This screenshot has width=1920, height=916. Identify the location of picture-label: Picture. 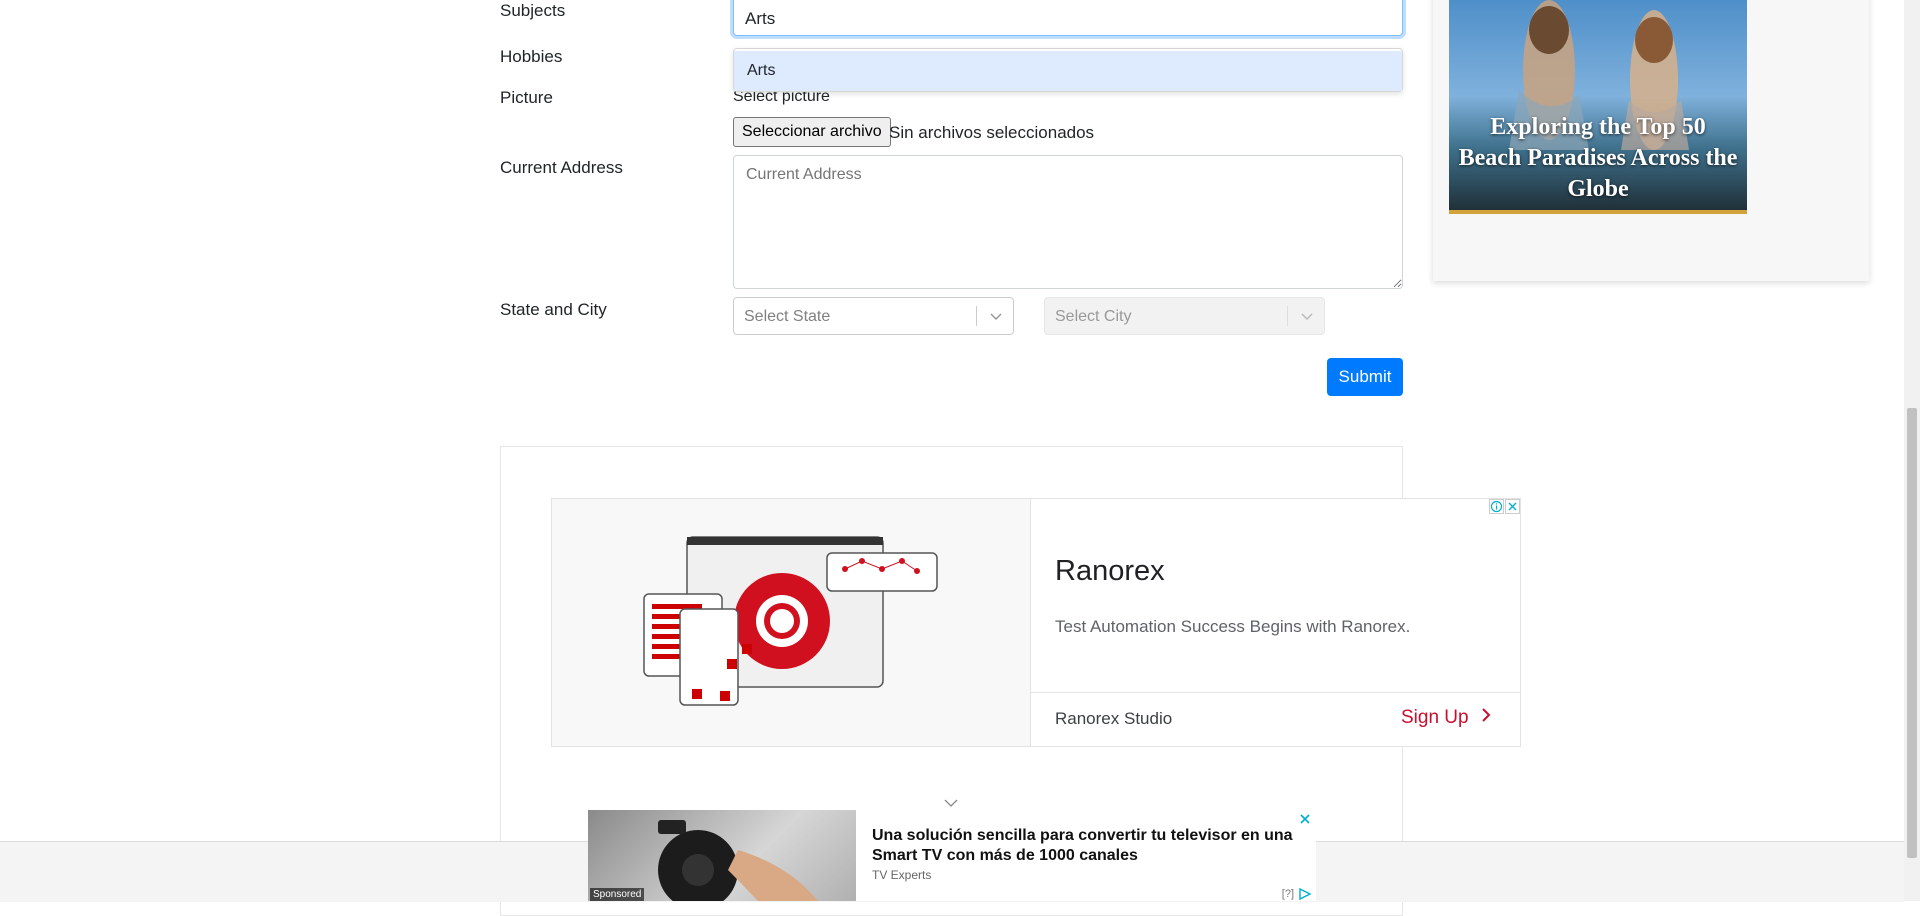
(526, 97).